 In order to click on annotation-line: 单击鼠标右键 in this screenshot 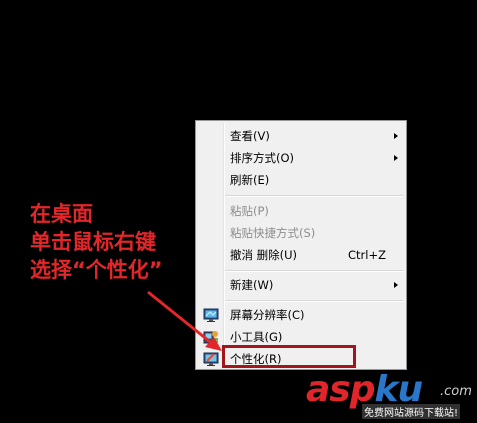, I will do `click(93, 242)`.